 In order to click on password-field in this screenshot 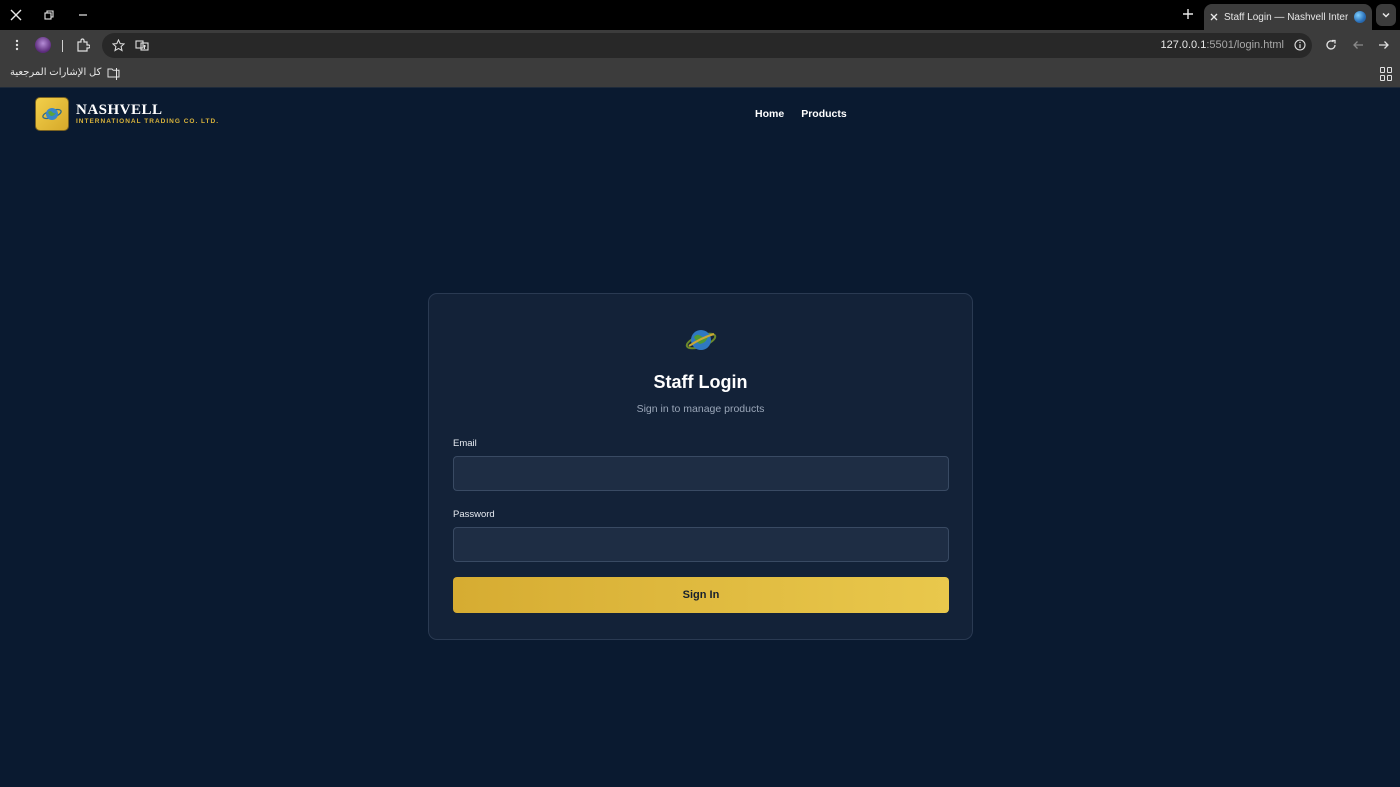, I will do `click(701, 544)`.